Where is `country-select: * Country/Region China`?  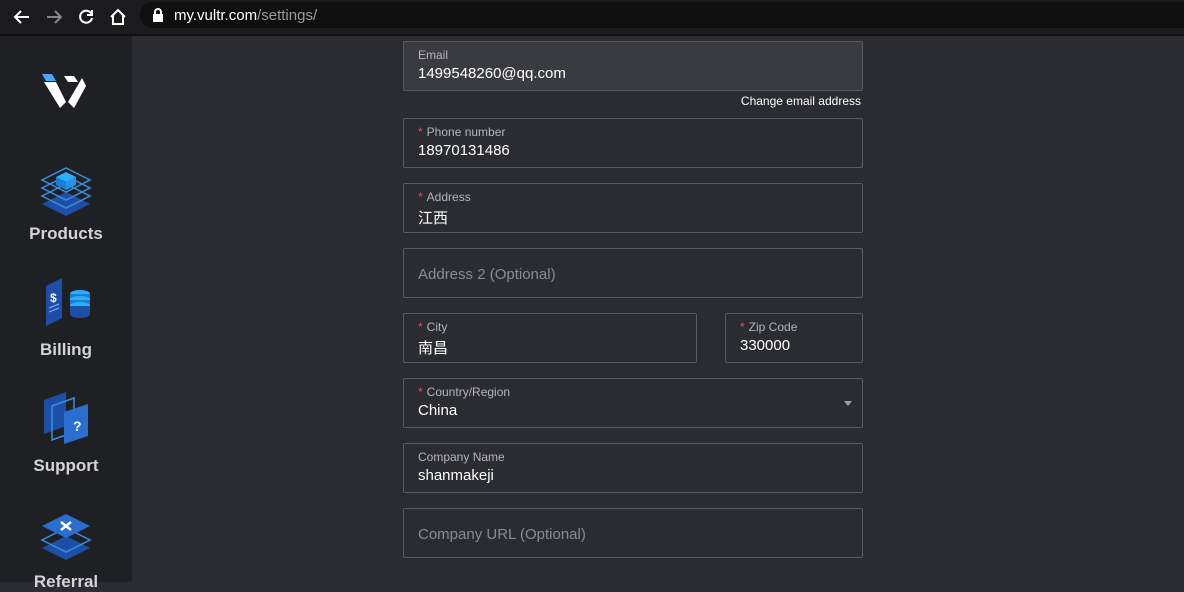
country-select: * Country/Region China is located at coordinates (633, 403).